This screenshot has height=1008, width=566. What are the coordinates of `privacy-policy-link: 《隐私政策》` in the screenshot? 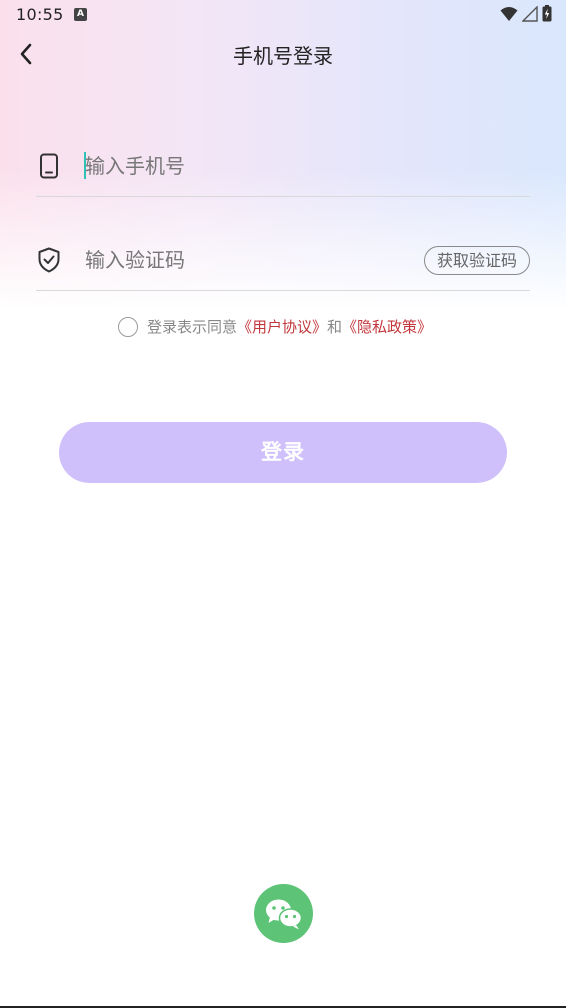 It's located at (387, 326).